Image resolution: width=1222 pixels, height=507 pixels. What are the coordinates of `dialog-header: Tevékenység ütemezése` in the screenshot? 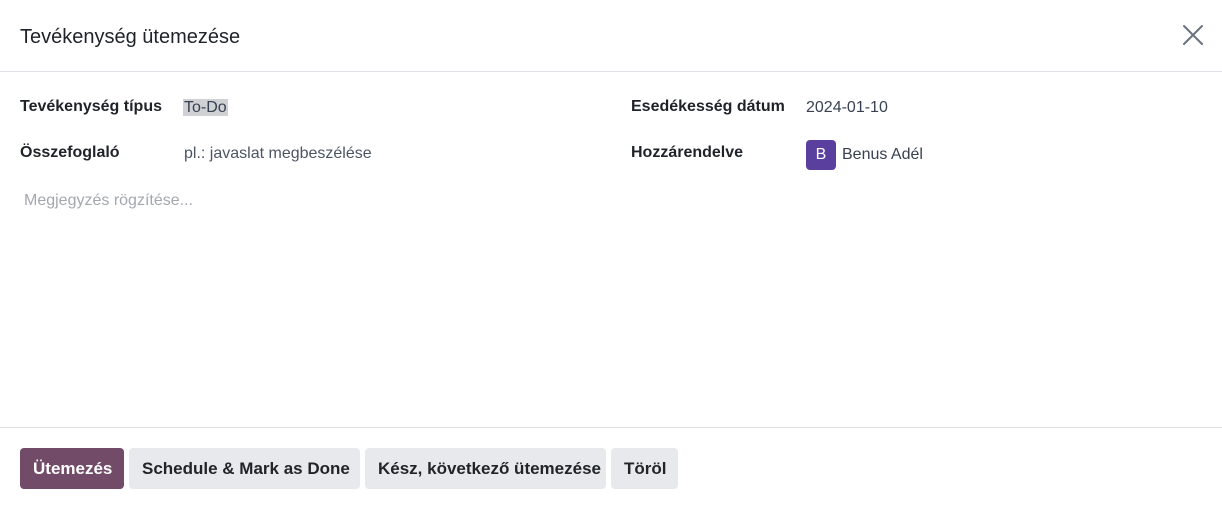 It's located at (611, 36).